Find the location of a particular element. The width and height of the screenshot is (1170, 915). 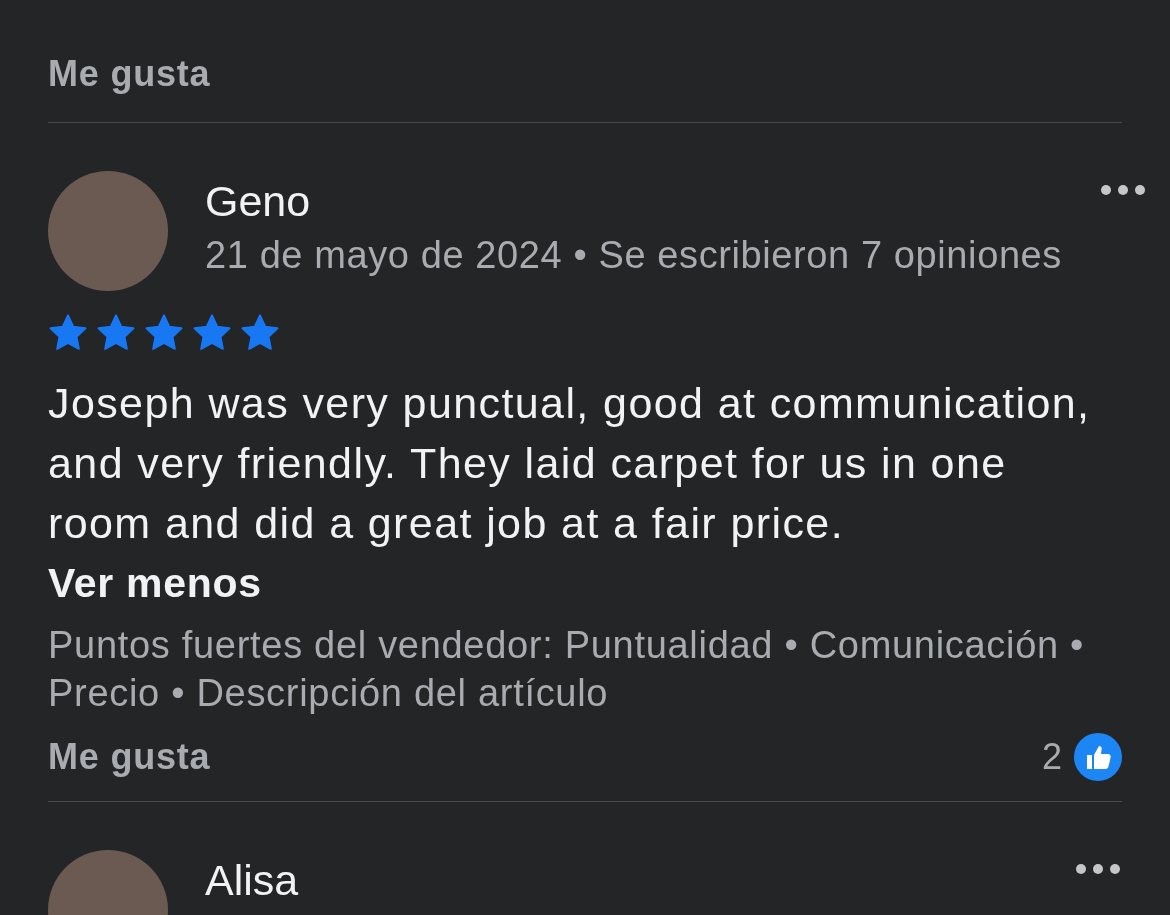

like-count: 2 is located at coordinates (1051, 757).